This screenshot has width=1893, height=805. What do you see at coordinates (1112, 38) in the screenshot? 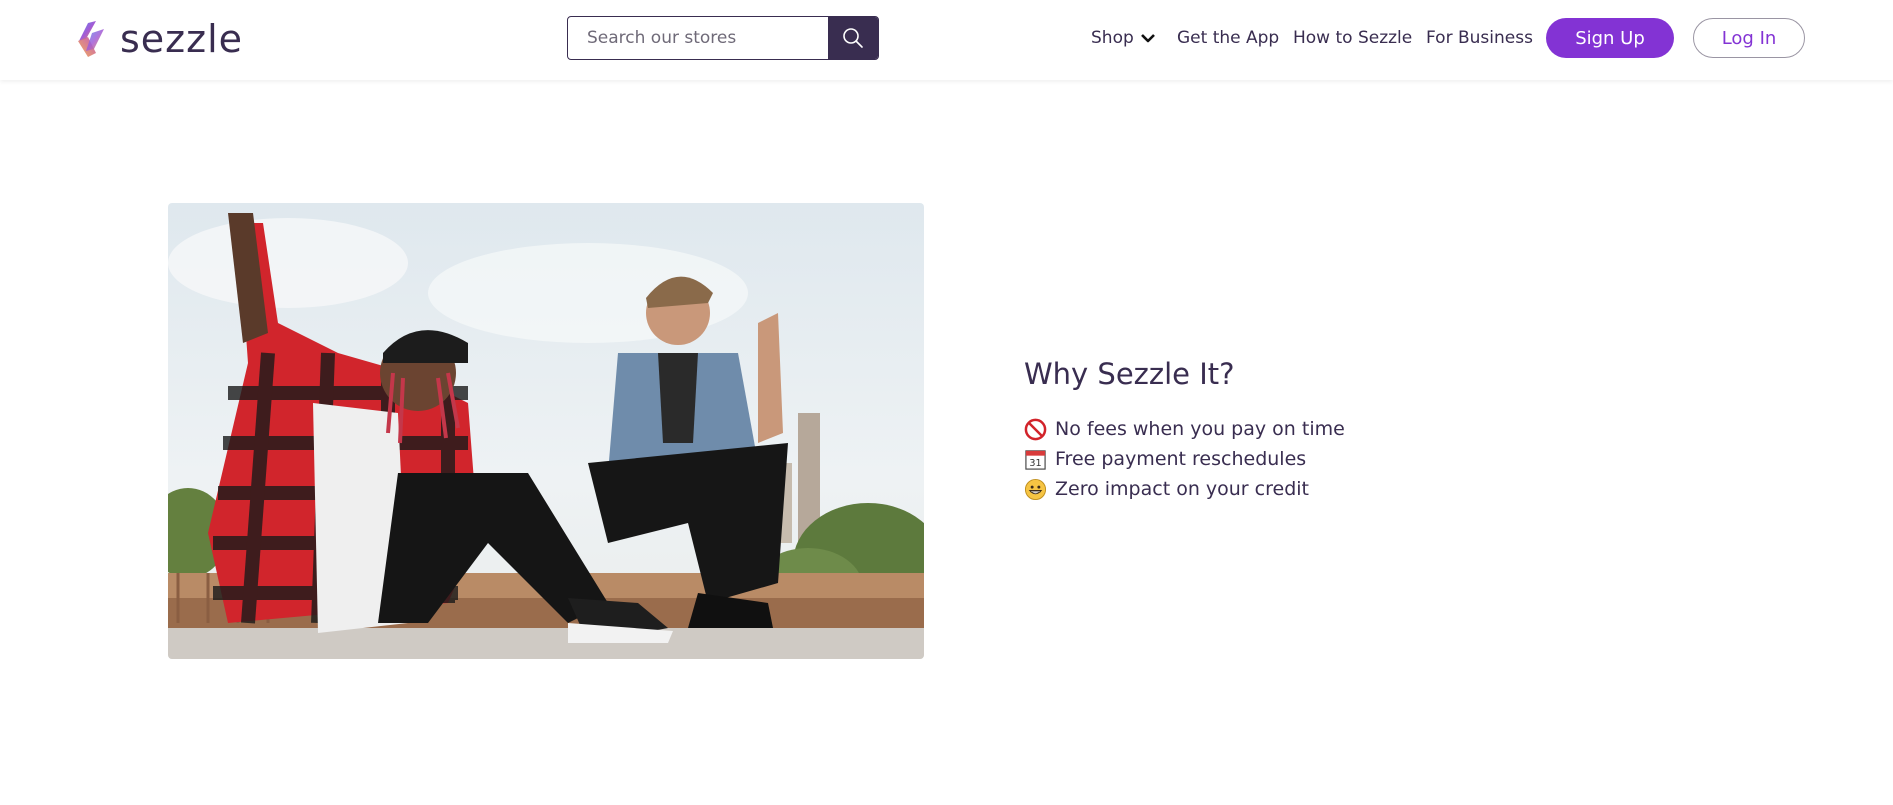
I see `nav-shop-label: Shop` at bounding box center [1112, 38].